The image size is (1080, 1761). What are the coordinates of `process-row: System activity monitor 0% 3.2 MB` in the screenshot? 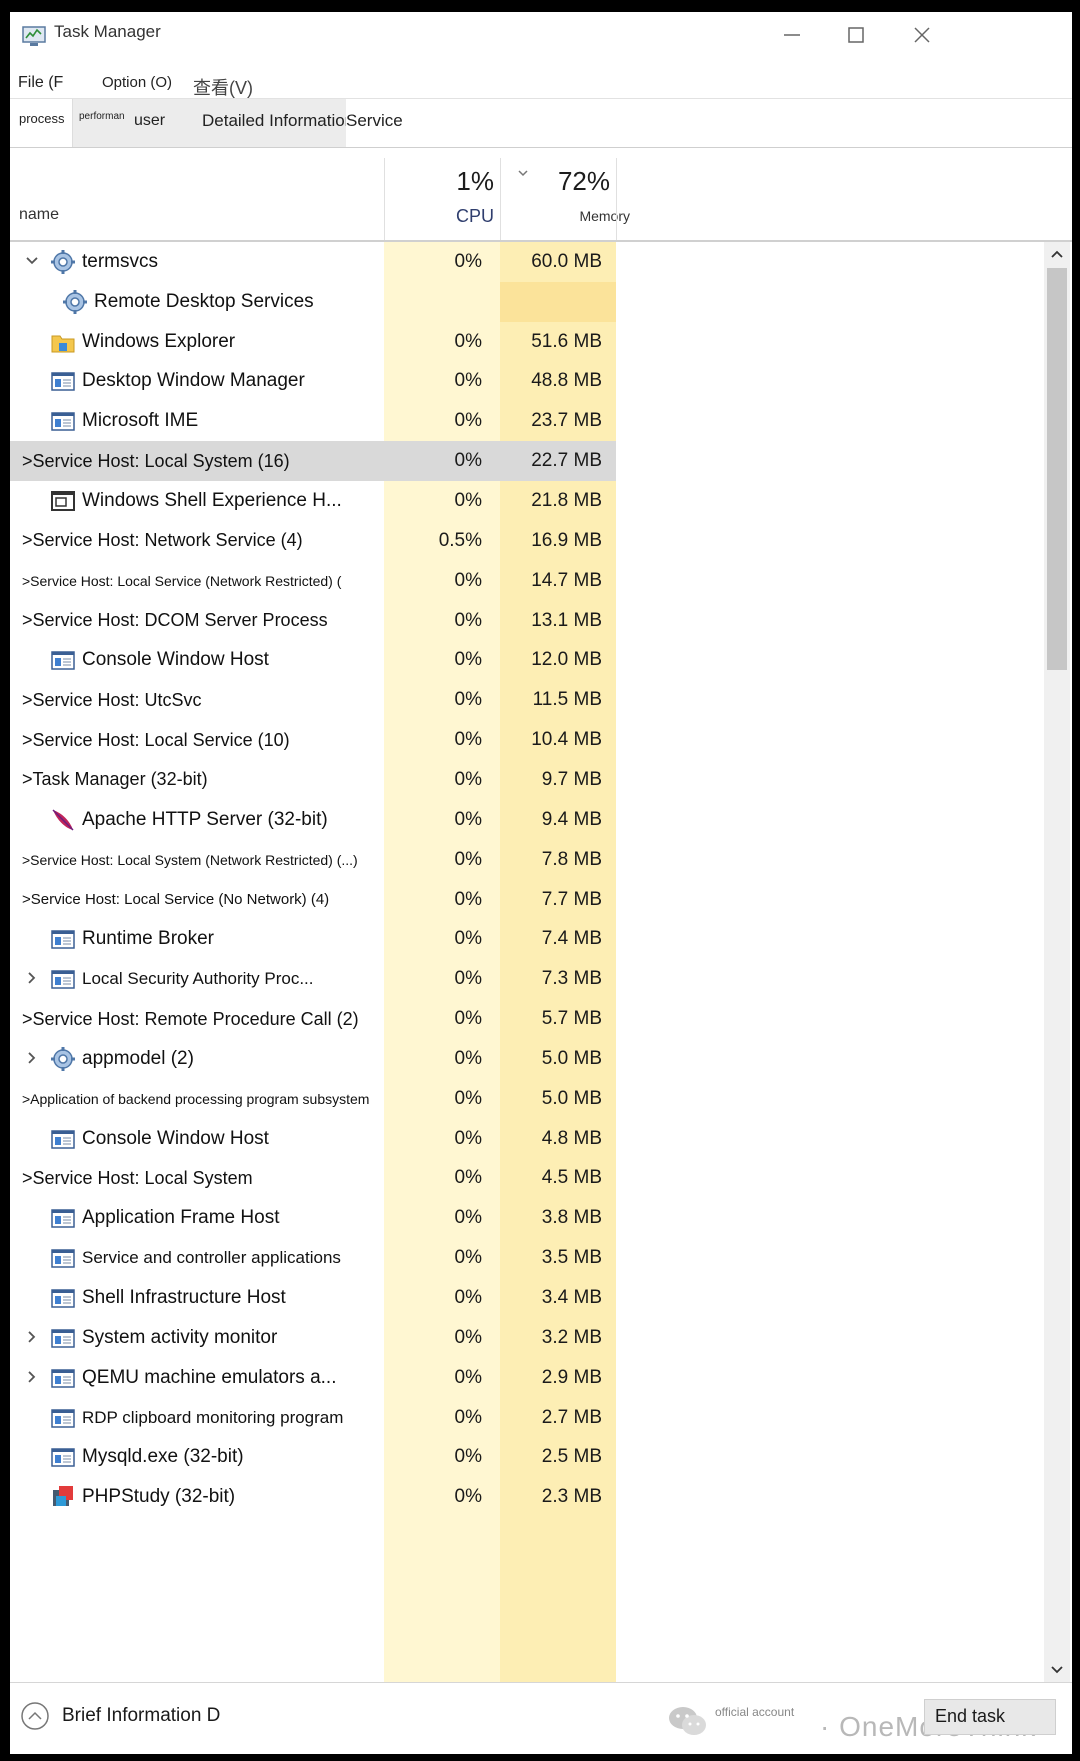 It's located at (526, 1338).